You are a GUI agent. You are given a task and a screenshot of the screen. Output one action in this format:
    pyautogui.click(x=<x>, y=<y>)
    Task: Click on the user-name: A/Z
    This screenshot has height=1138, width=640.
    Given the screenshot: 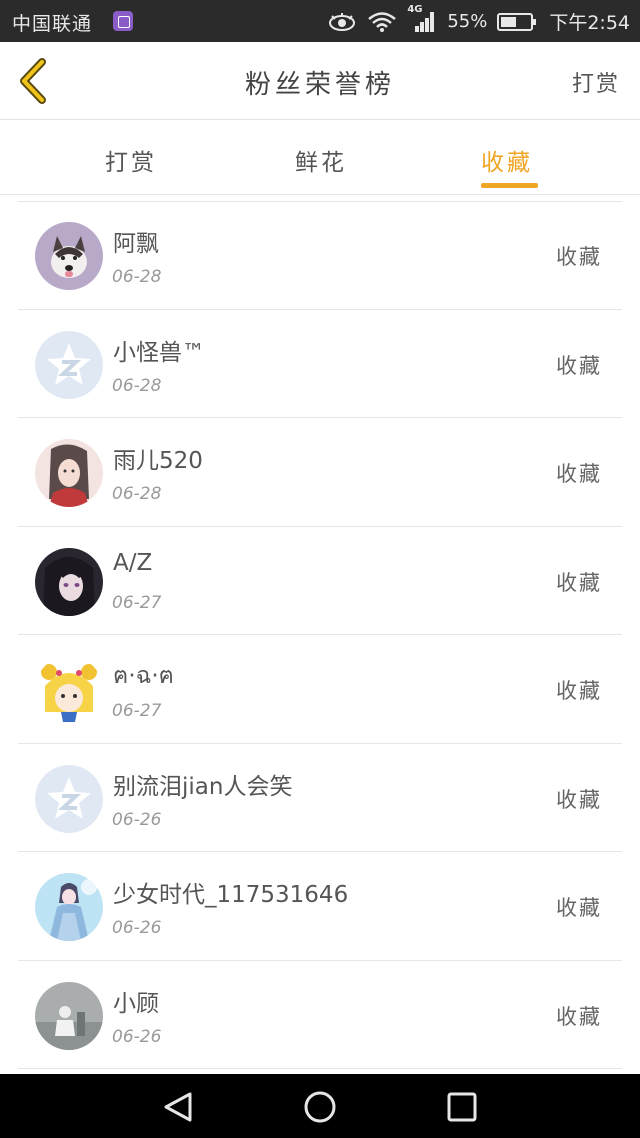 What is the action you would take?
    pyautogui.click(x=133, y=562)
    